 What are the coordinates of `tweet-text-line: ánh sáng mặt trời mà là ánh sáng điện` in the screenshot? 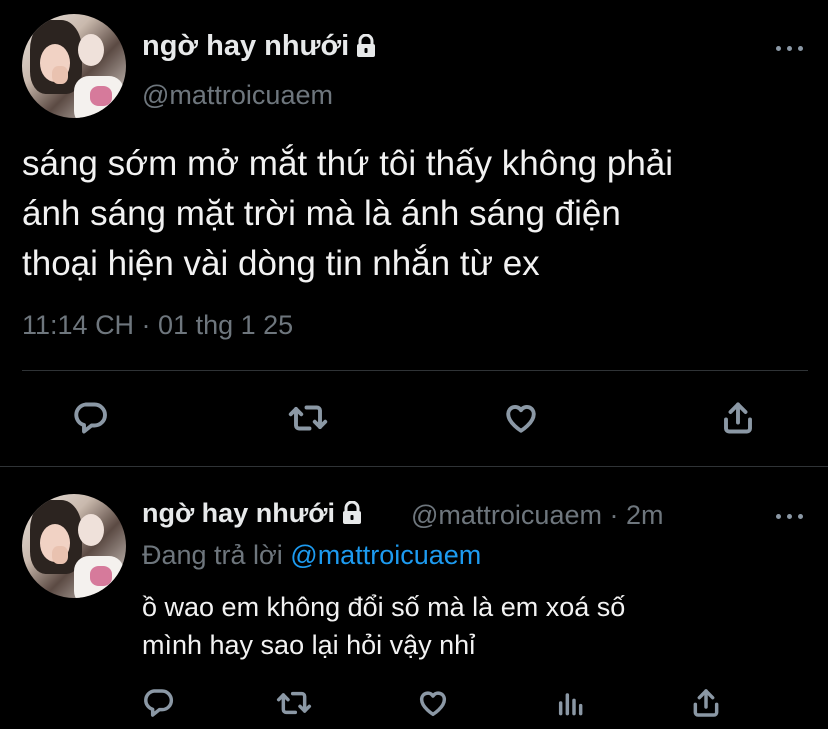 It's located at (321, 213).